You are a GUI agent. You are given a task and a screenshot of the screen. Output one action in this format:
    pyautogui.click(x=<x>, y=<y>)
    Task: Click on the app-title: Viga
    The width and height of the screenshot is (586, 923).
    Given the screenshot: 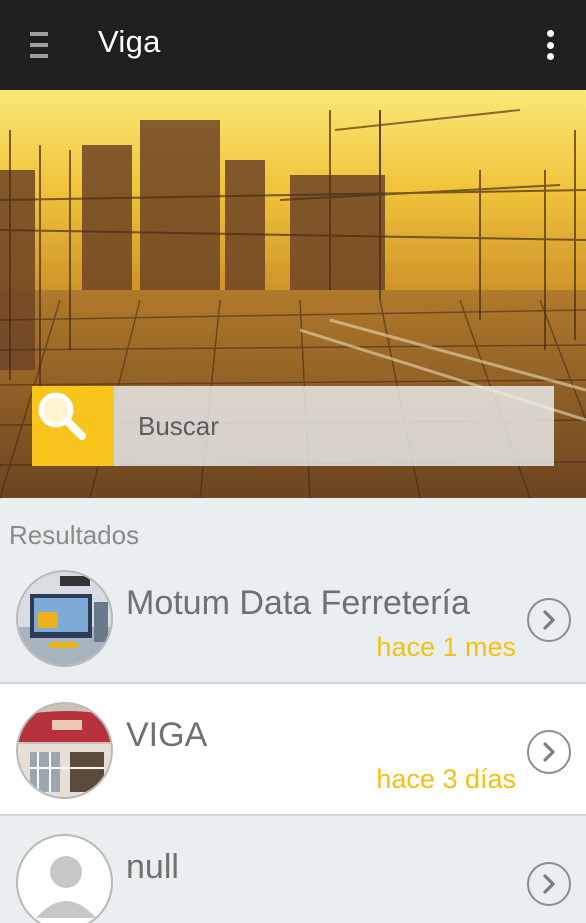 What is the action you would take?
    pyautogui.click(x=129, y=41)
    